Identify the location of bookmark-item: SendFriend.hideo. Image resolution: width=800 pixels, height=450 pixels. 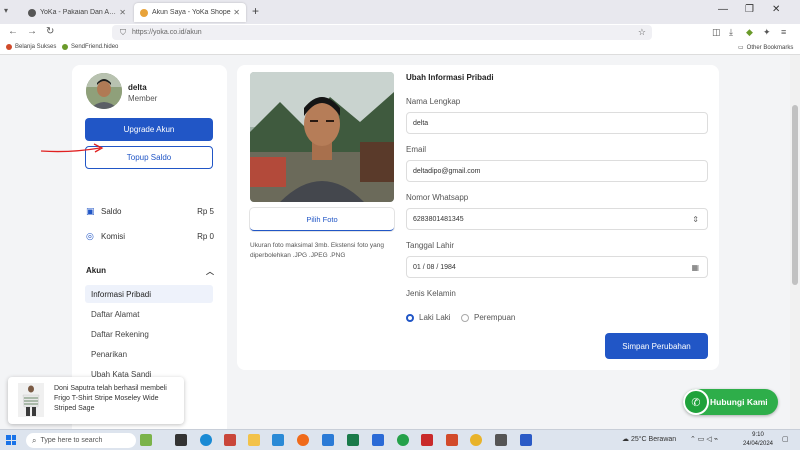
(90, 47).